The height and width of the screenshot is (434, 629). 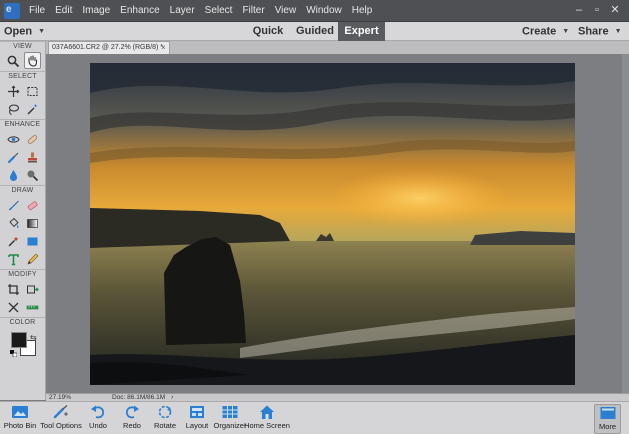 What do you see at coordinates (230, 419) in the screenshot?
I see `organizer-button: Organizer` at bounding box center [230, 419].